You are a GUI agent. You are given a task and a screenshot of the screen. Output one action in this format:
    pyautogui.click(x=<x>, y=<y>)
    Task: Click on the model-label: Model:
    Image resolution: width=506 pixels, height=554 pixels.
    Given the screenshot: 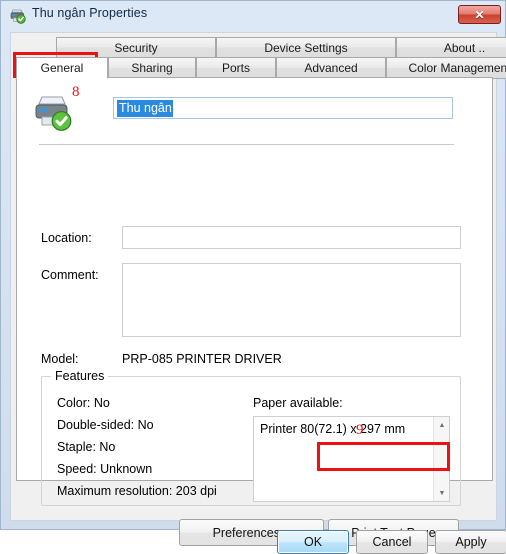 What is the action you would take?
    pyautogui.click(x=60, y=359)
    